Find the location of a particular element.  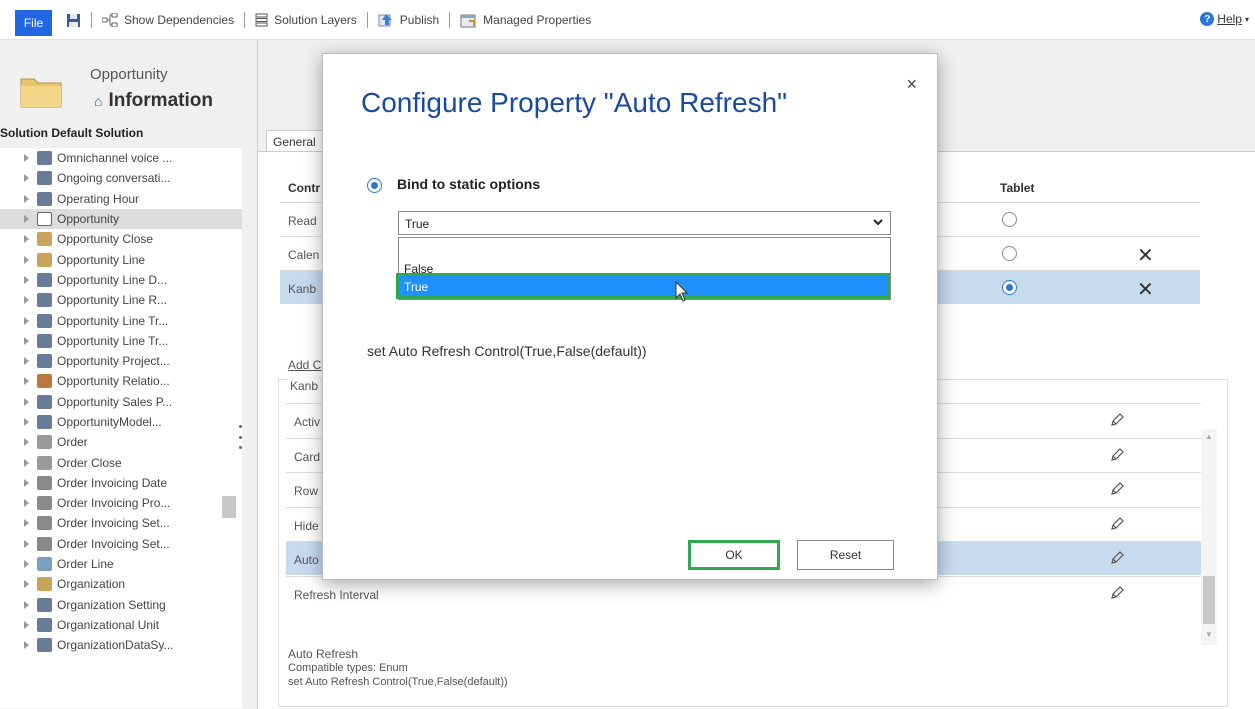

dialog-title: Configure Property "Auto Refresh" is located at coordinates (574, 102).